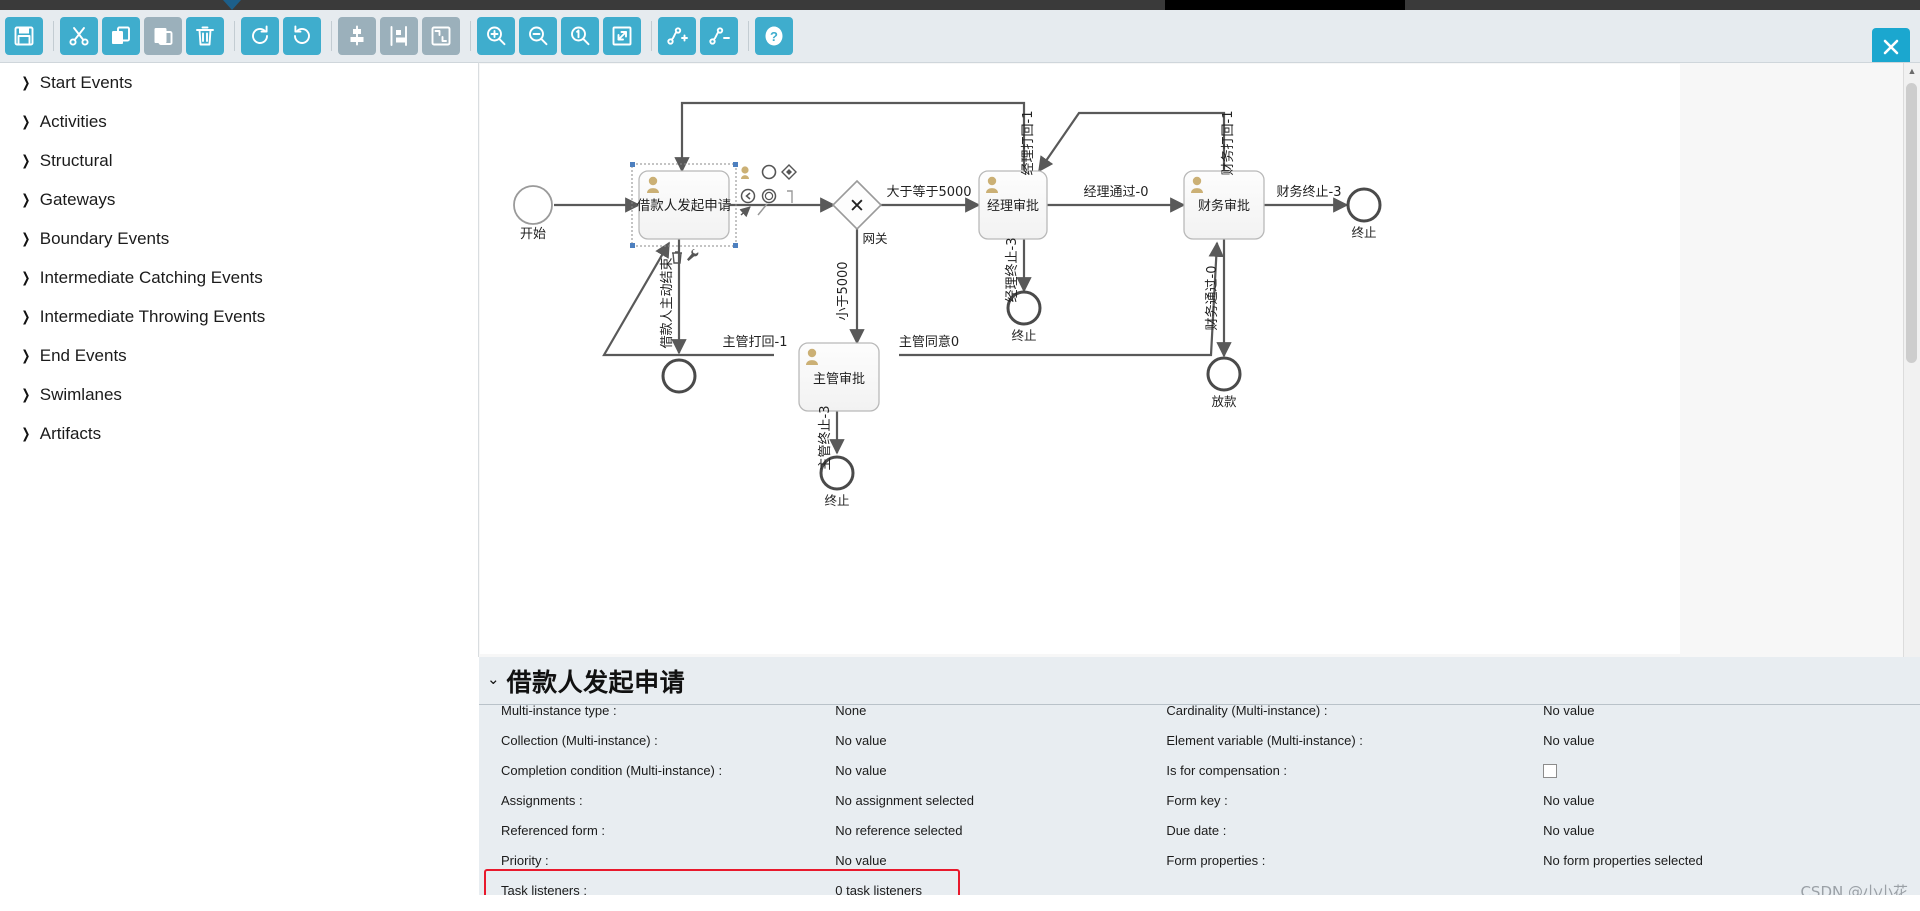 Image resolution: width=1920 pixels, height=911 pixels. Describe the element at coordinates (493, 679) in the screenshot. I see `chevron-down-icon: ⌄` at that location.